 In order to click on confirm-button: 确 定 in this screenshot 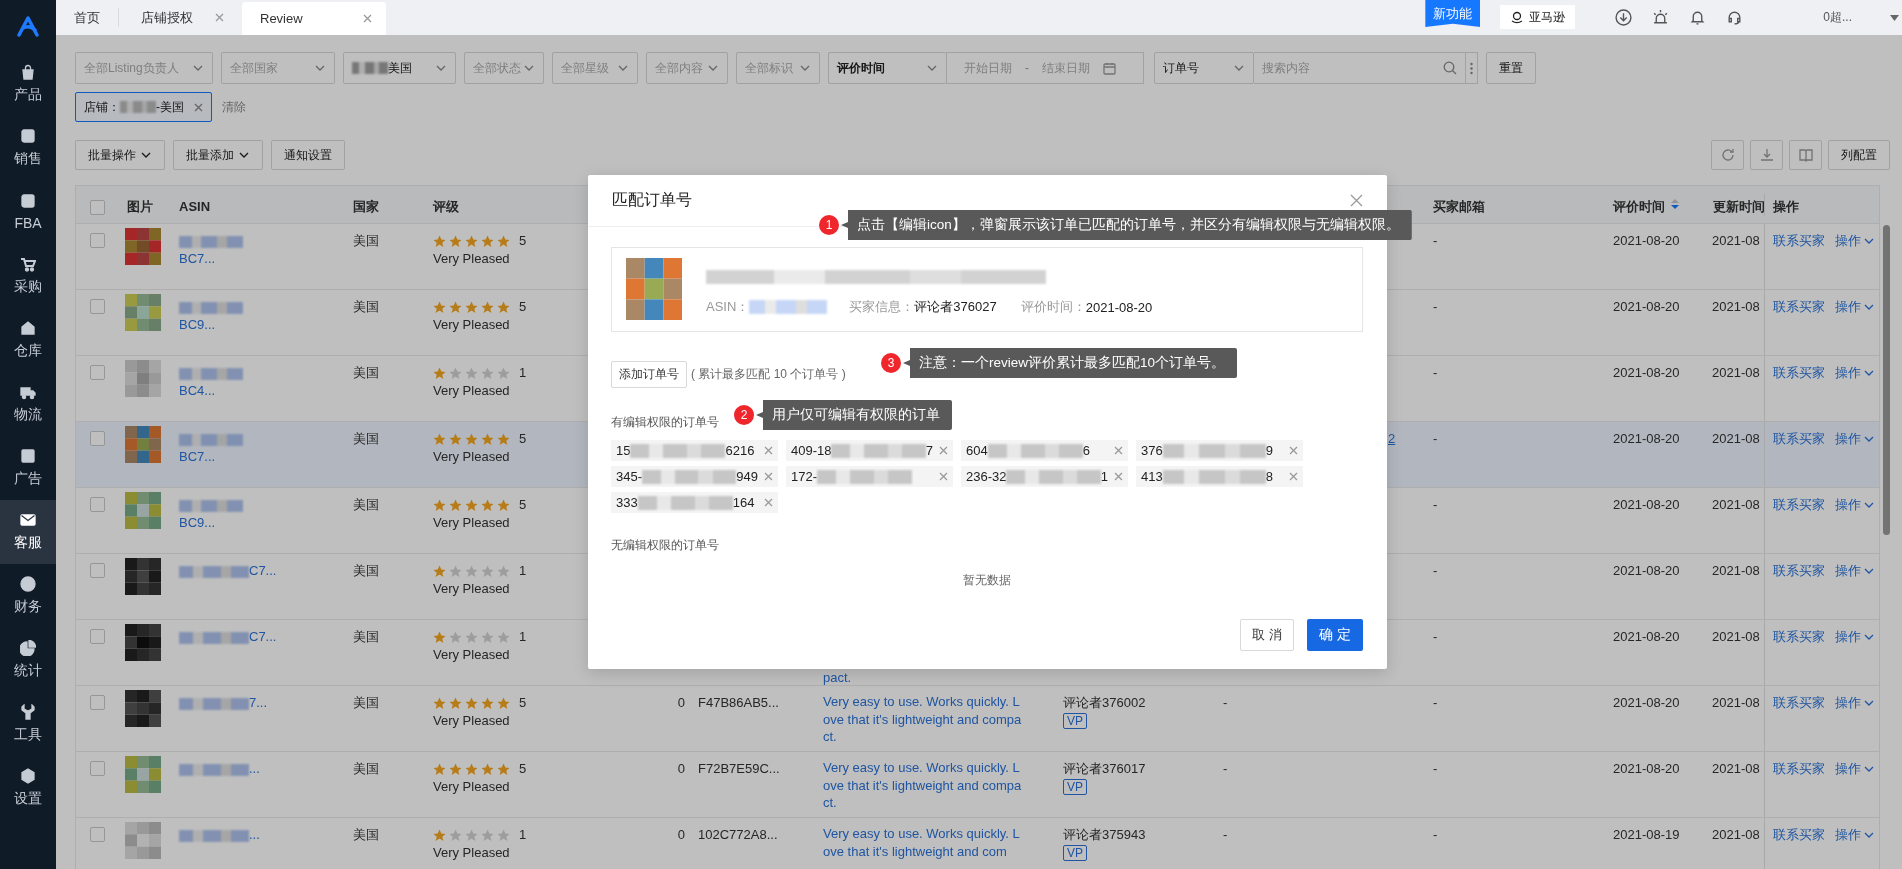, I will do `click(1335, 635)`.